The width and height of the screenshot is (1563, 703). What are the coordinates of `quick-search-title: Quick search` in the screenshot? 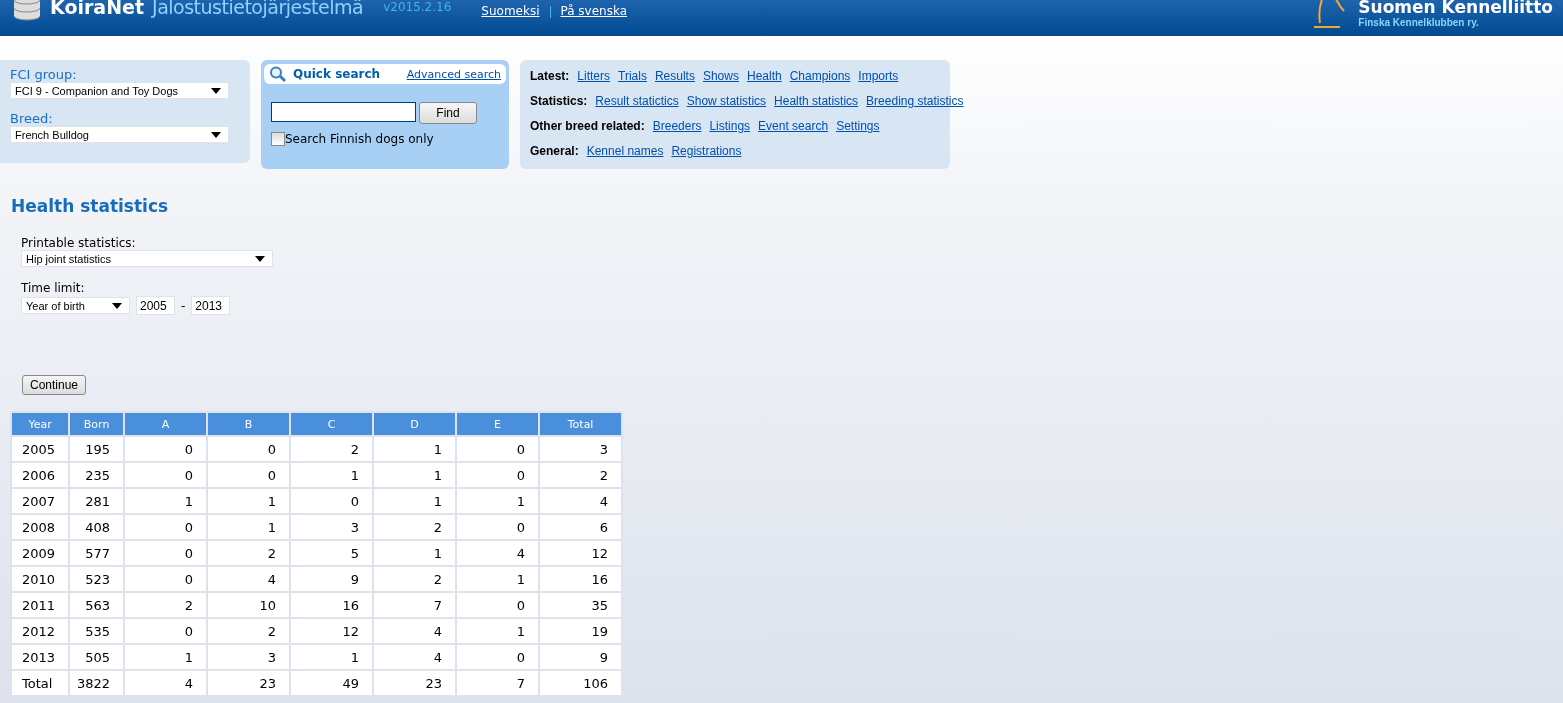 It's located at (337, 74).